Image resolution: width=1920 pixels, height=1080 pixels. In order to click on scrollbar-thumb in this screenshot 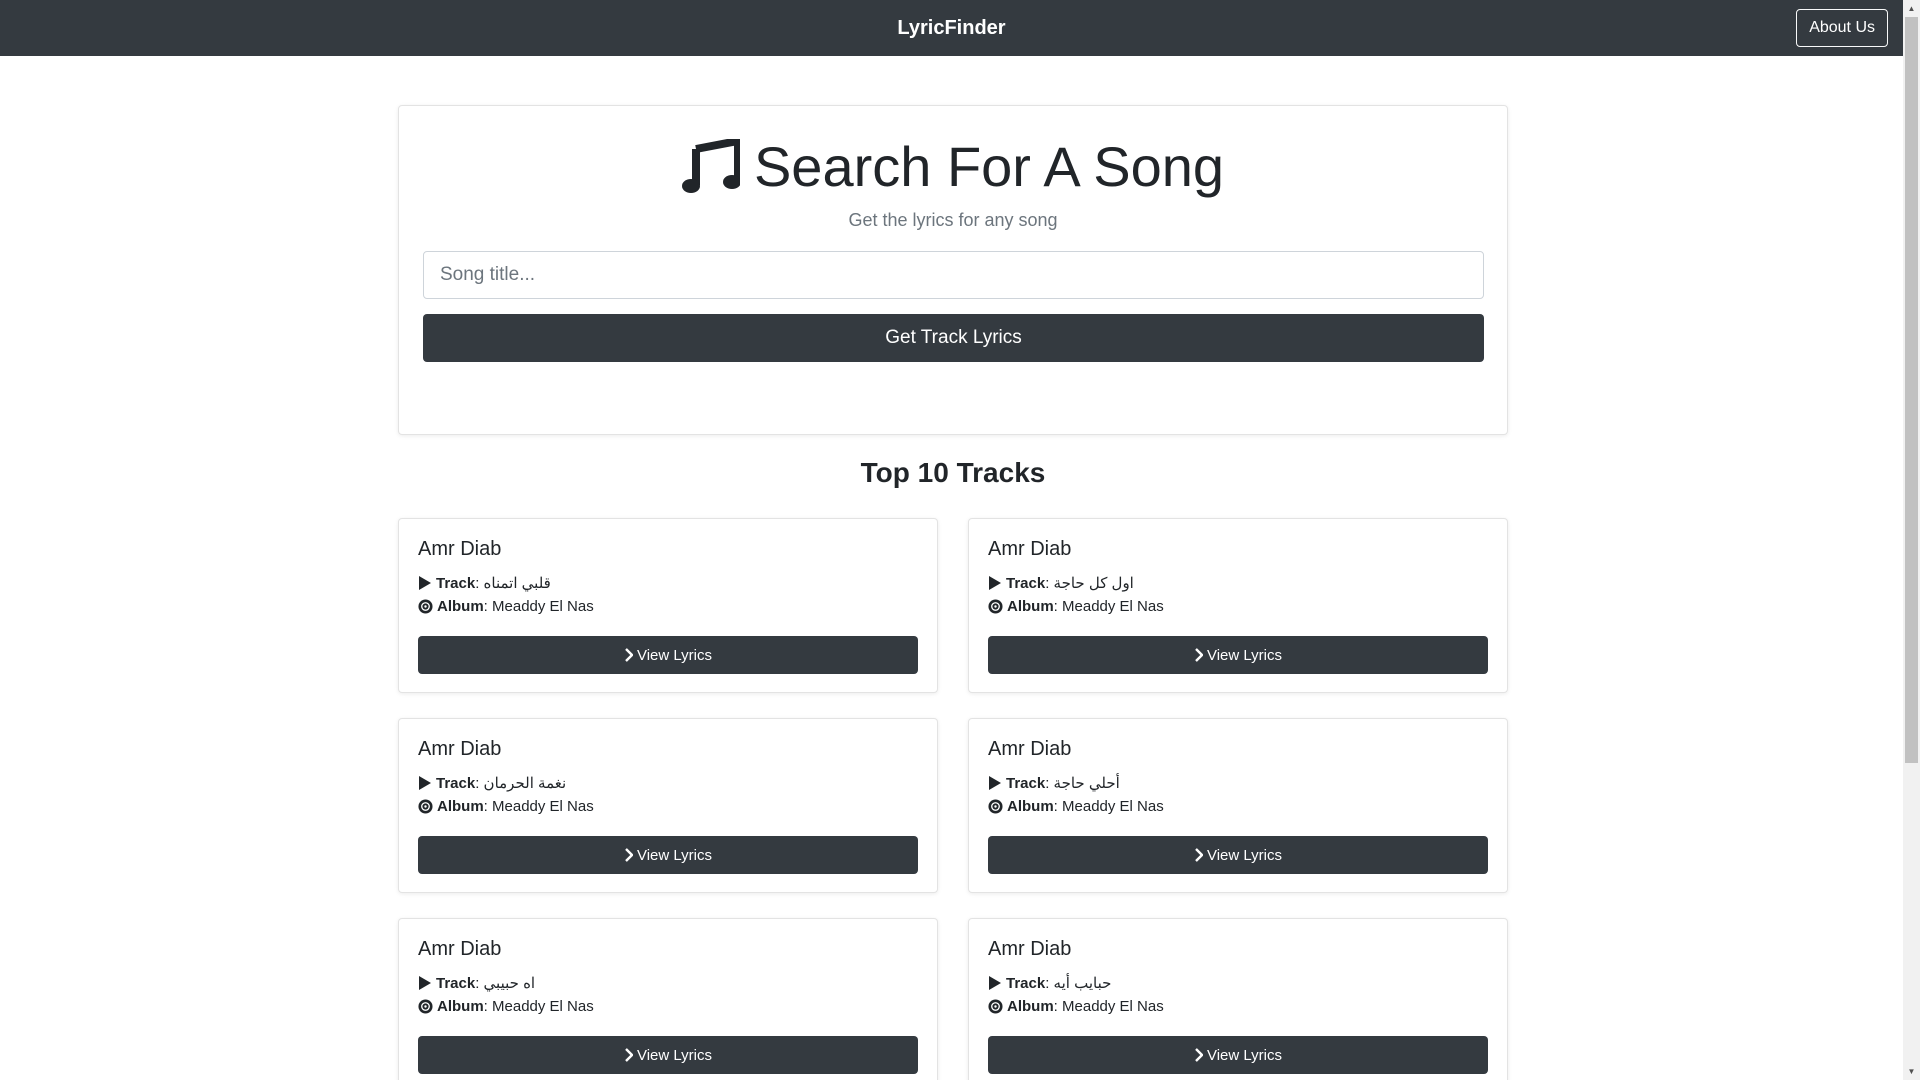, I will do `click(1911, 390)`.